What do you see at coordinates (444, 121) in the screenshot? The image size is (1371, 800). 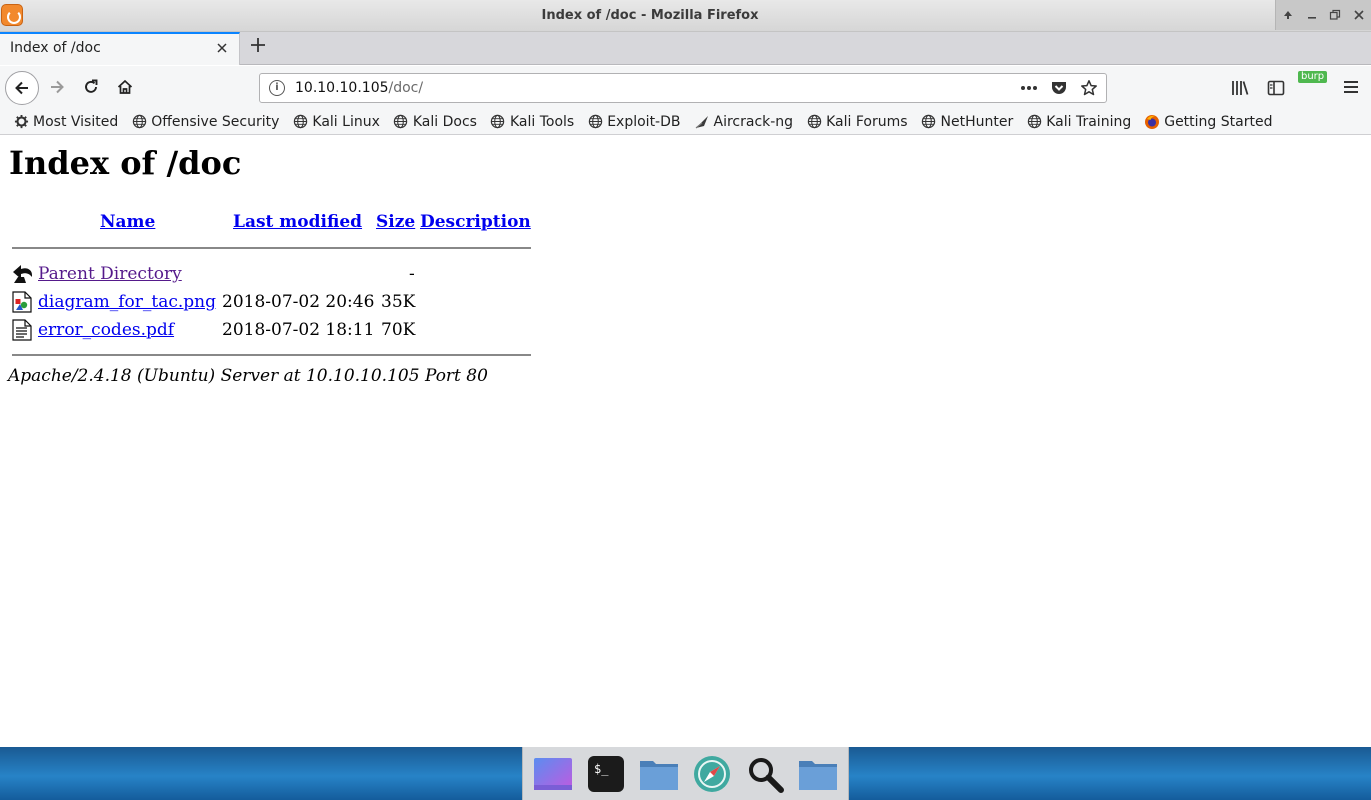 I see `bookmark-label: Kali Docs` at bounding box center [444, 121].